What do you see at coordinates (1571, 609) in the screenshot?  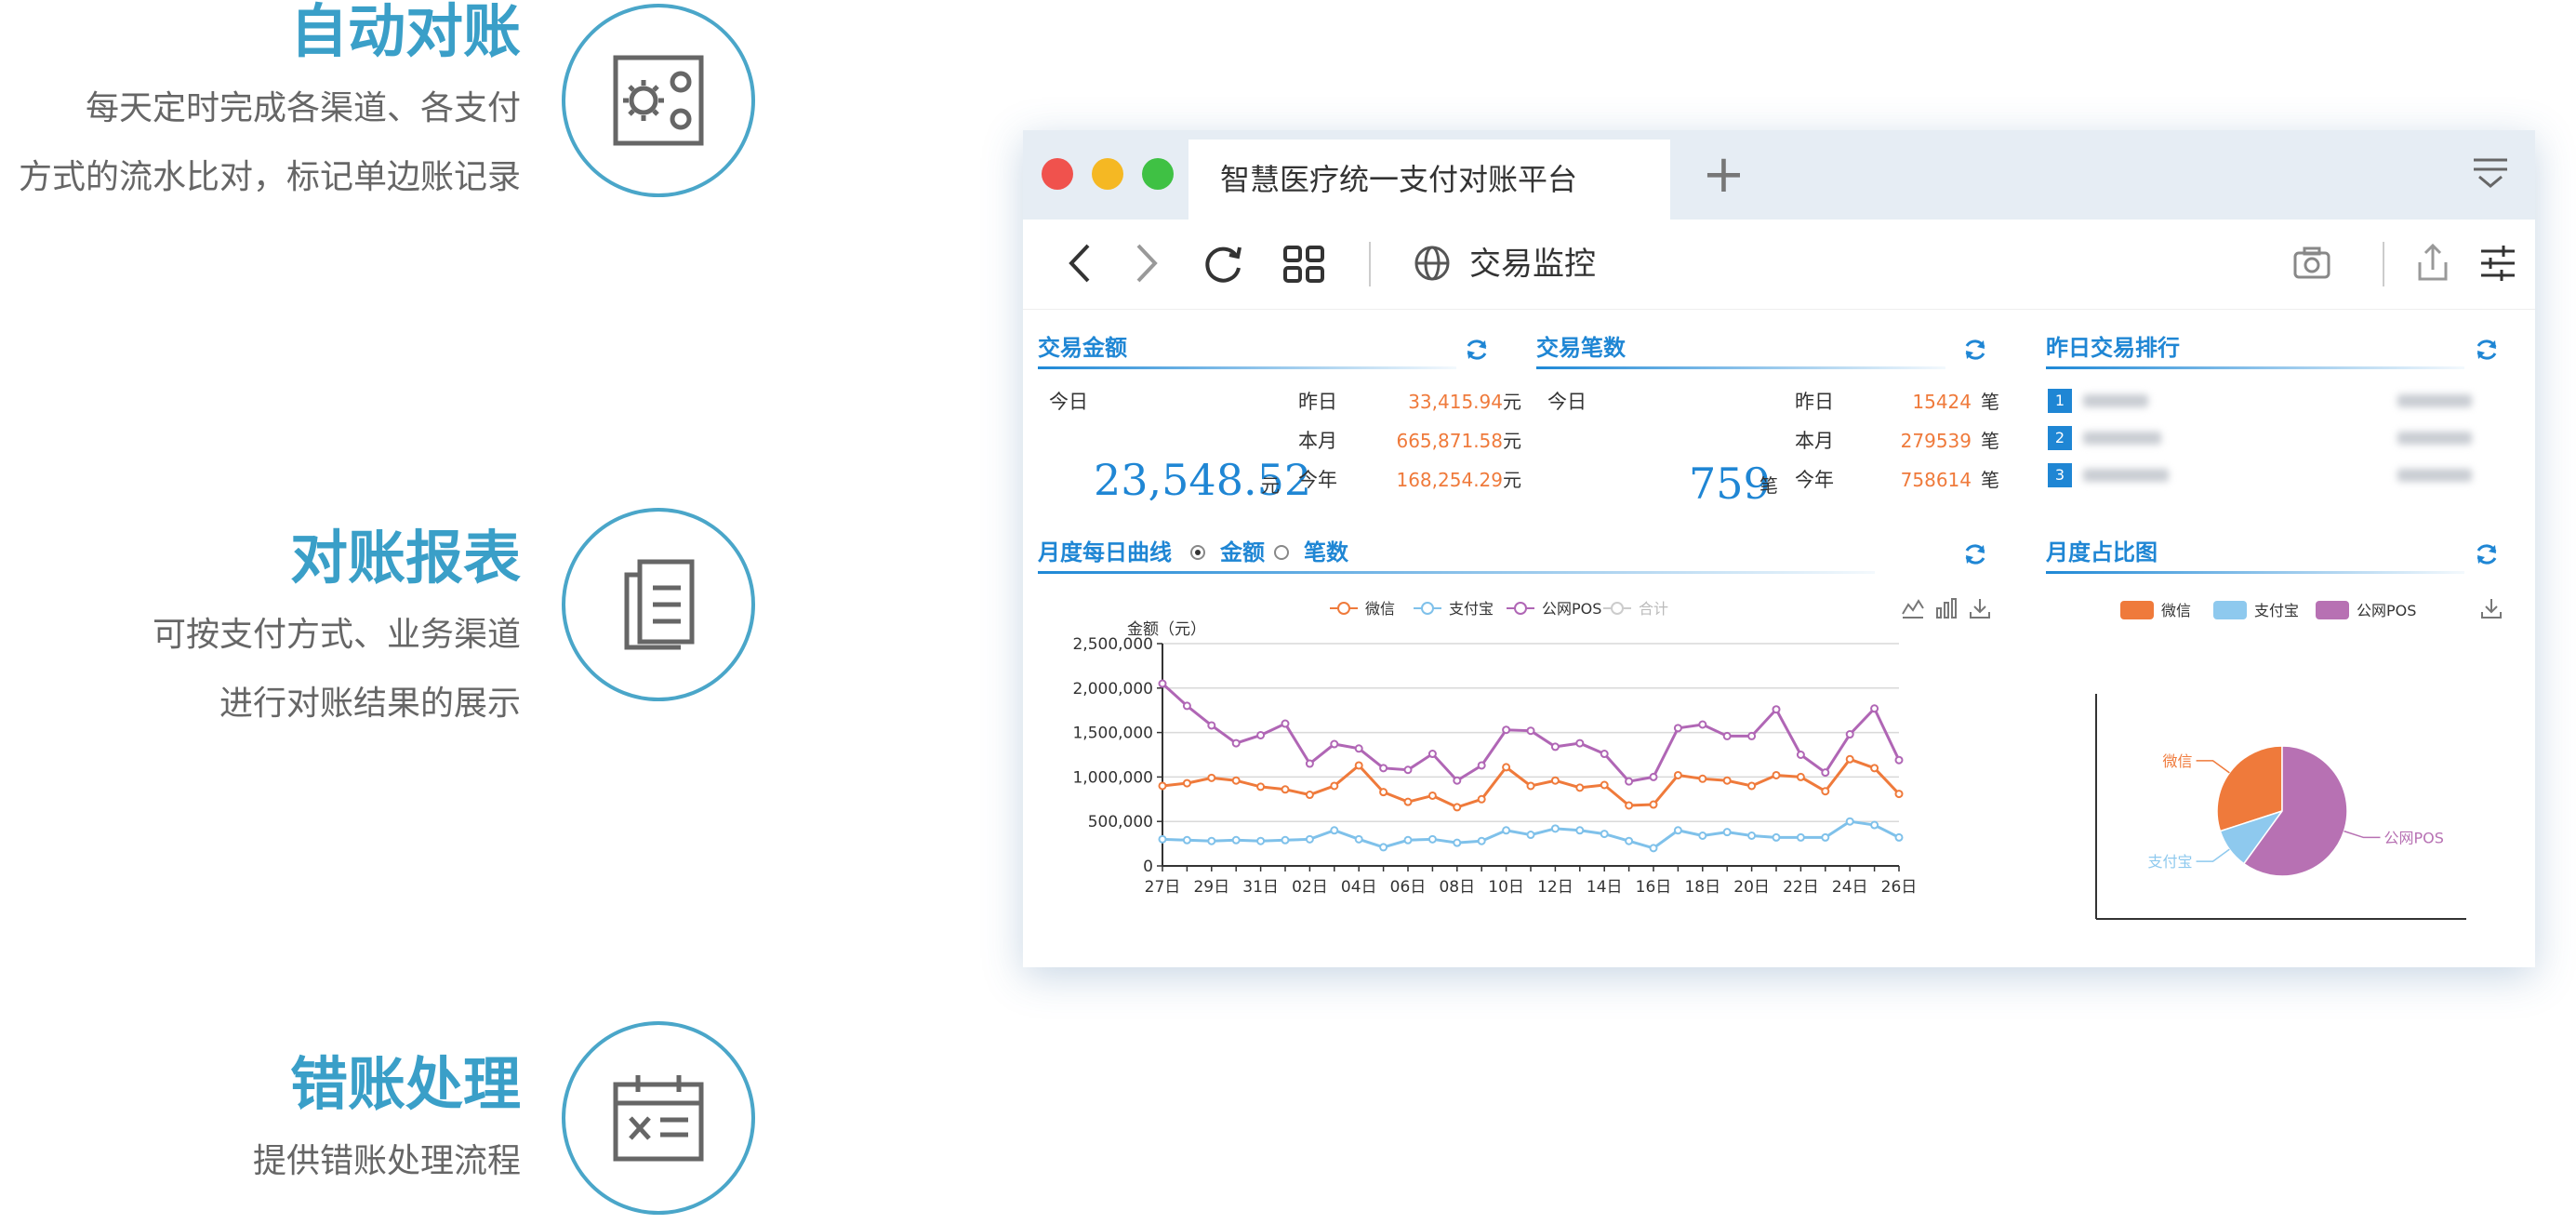 I see `legend-label: 公网POS` at bounding box center [1571, 609].